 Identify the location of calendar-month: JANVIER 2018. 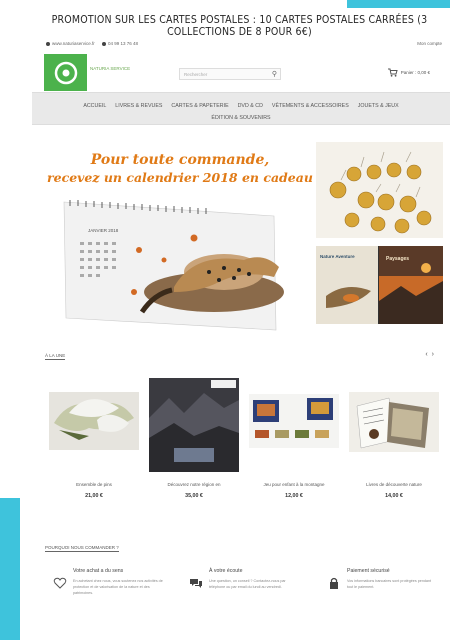
(103, 230).